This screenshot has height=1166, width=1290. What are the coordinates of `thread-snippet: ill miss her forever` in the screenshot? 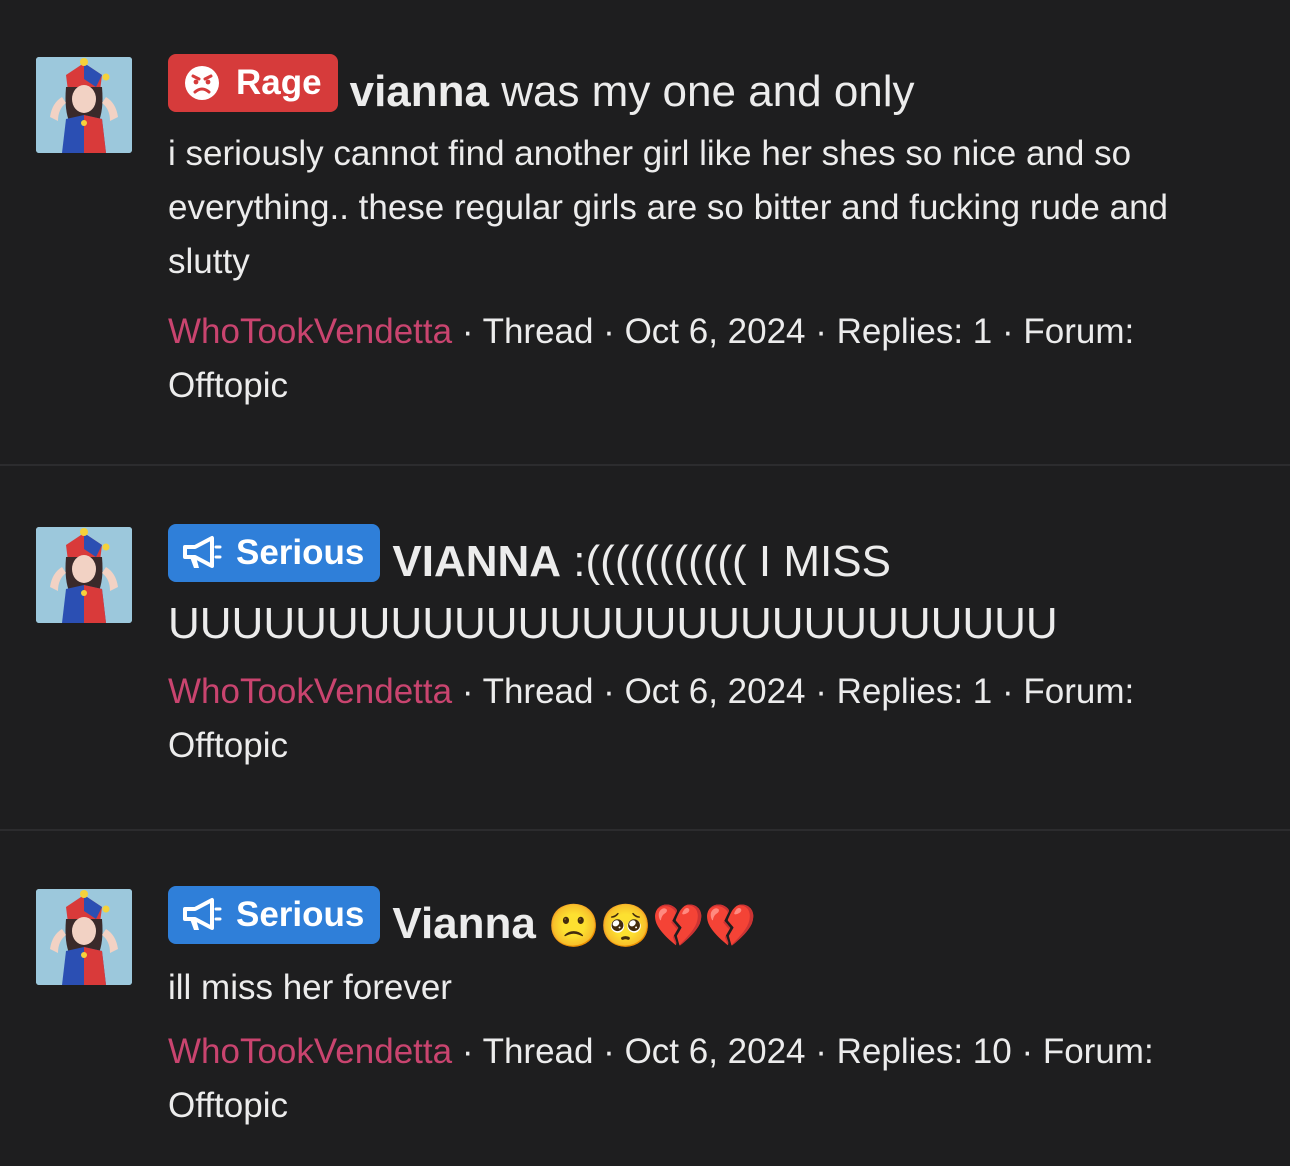 It's located at (310, 987).